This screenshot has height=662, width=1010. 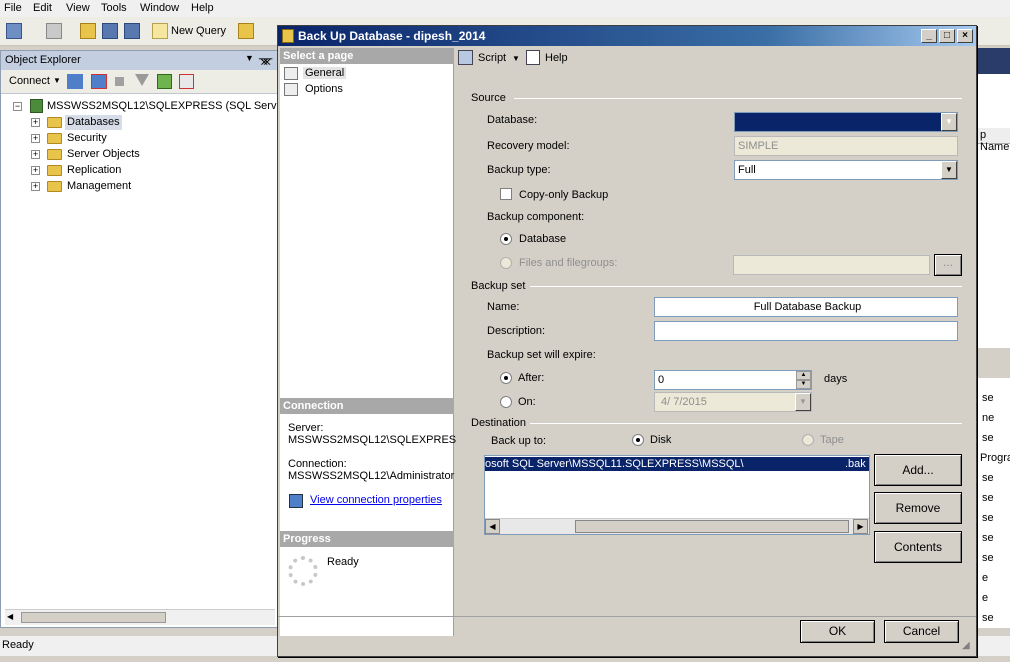 What do you see at coordinates (367, 539) in the screenshot?
I see `progress-header: Progress` at bounding box center [367, 539].